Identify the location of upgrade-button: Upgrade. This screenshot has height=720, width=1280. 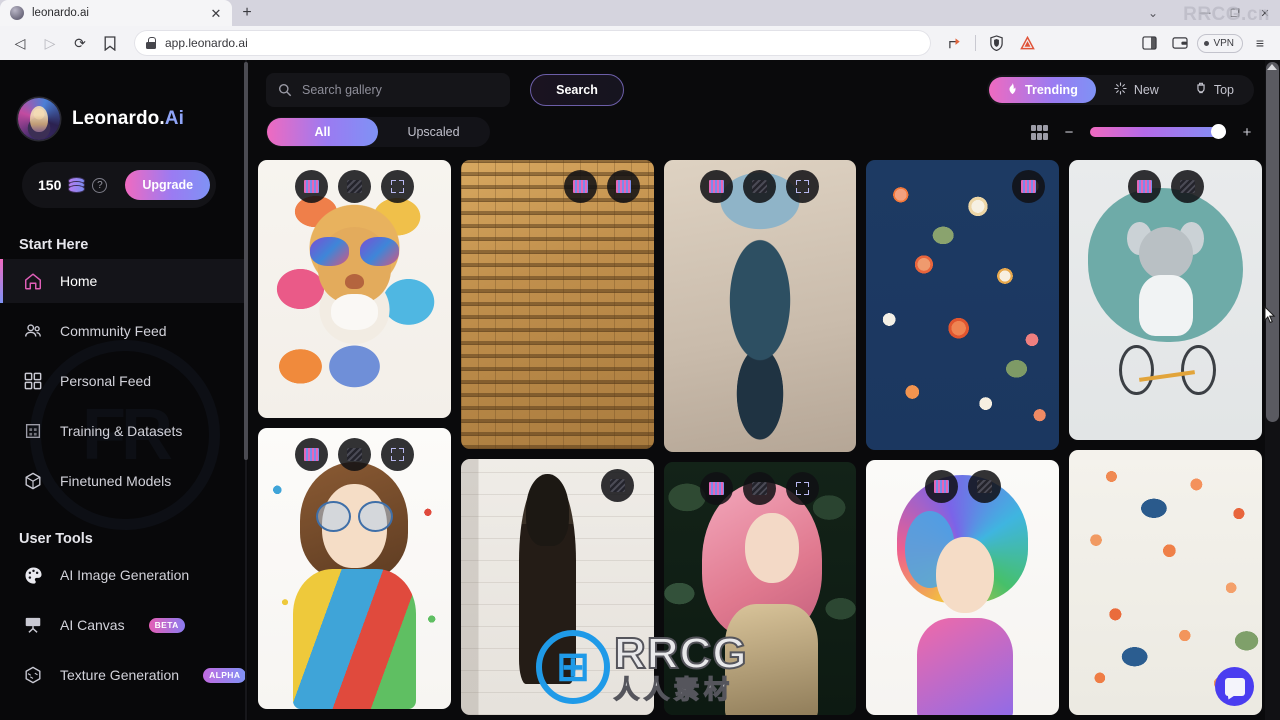
(168, 185).